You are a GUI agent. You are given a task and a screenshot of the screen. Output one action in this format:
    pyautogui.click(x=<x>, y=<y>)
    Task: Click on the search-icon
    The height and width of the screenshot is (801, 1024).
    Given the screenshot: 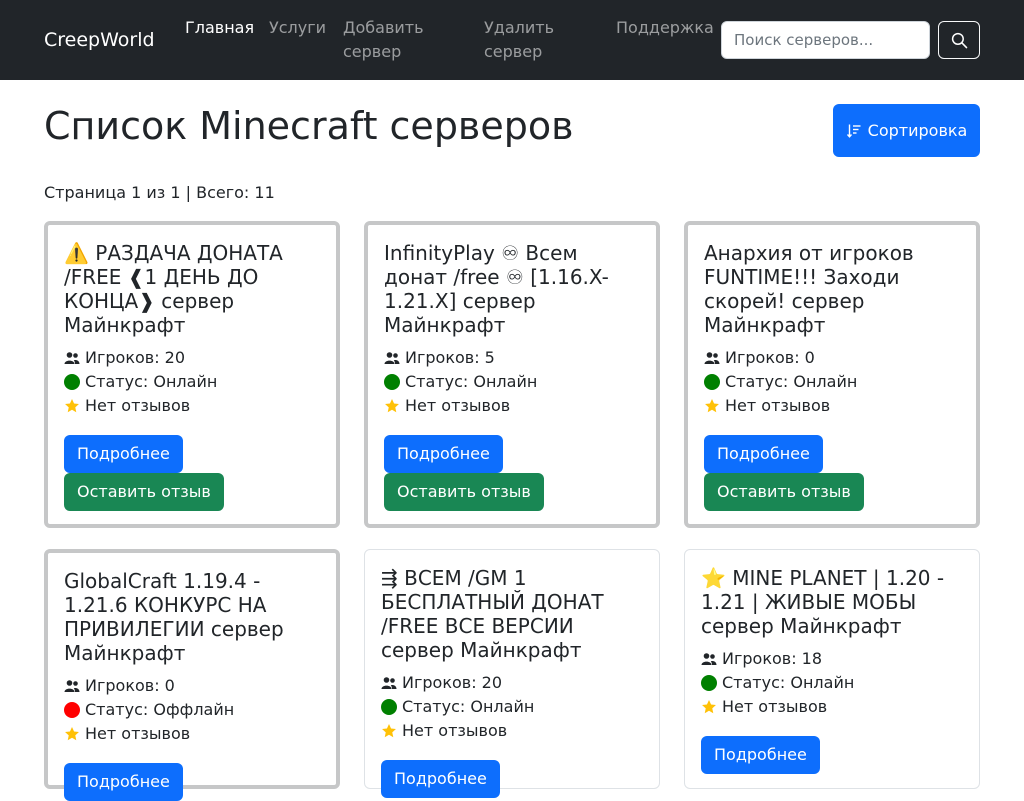 What is the action you would take?
    pyautogui.click(x=959, y=40)
    